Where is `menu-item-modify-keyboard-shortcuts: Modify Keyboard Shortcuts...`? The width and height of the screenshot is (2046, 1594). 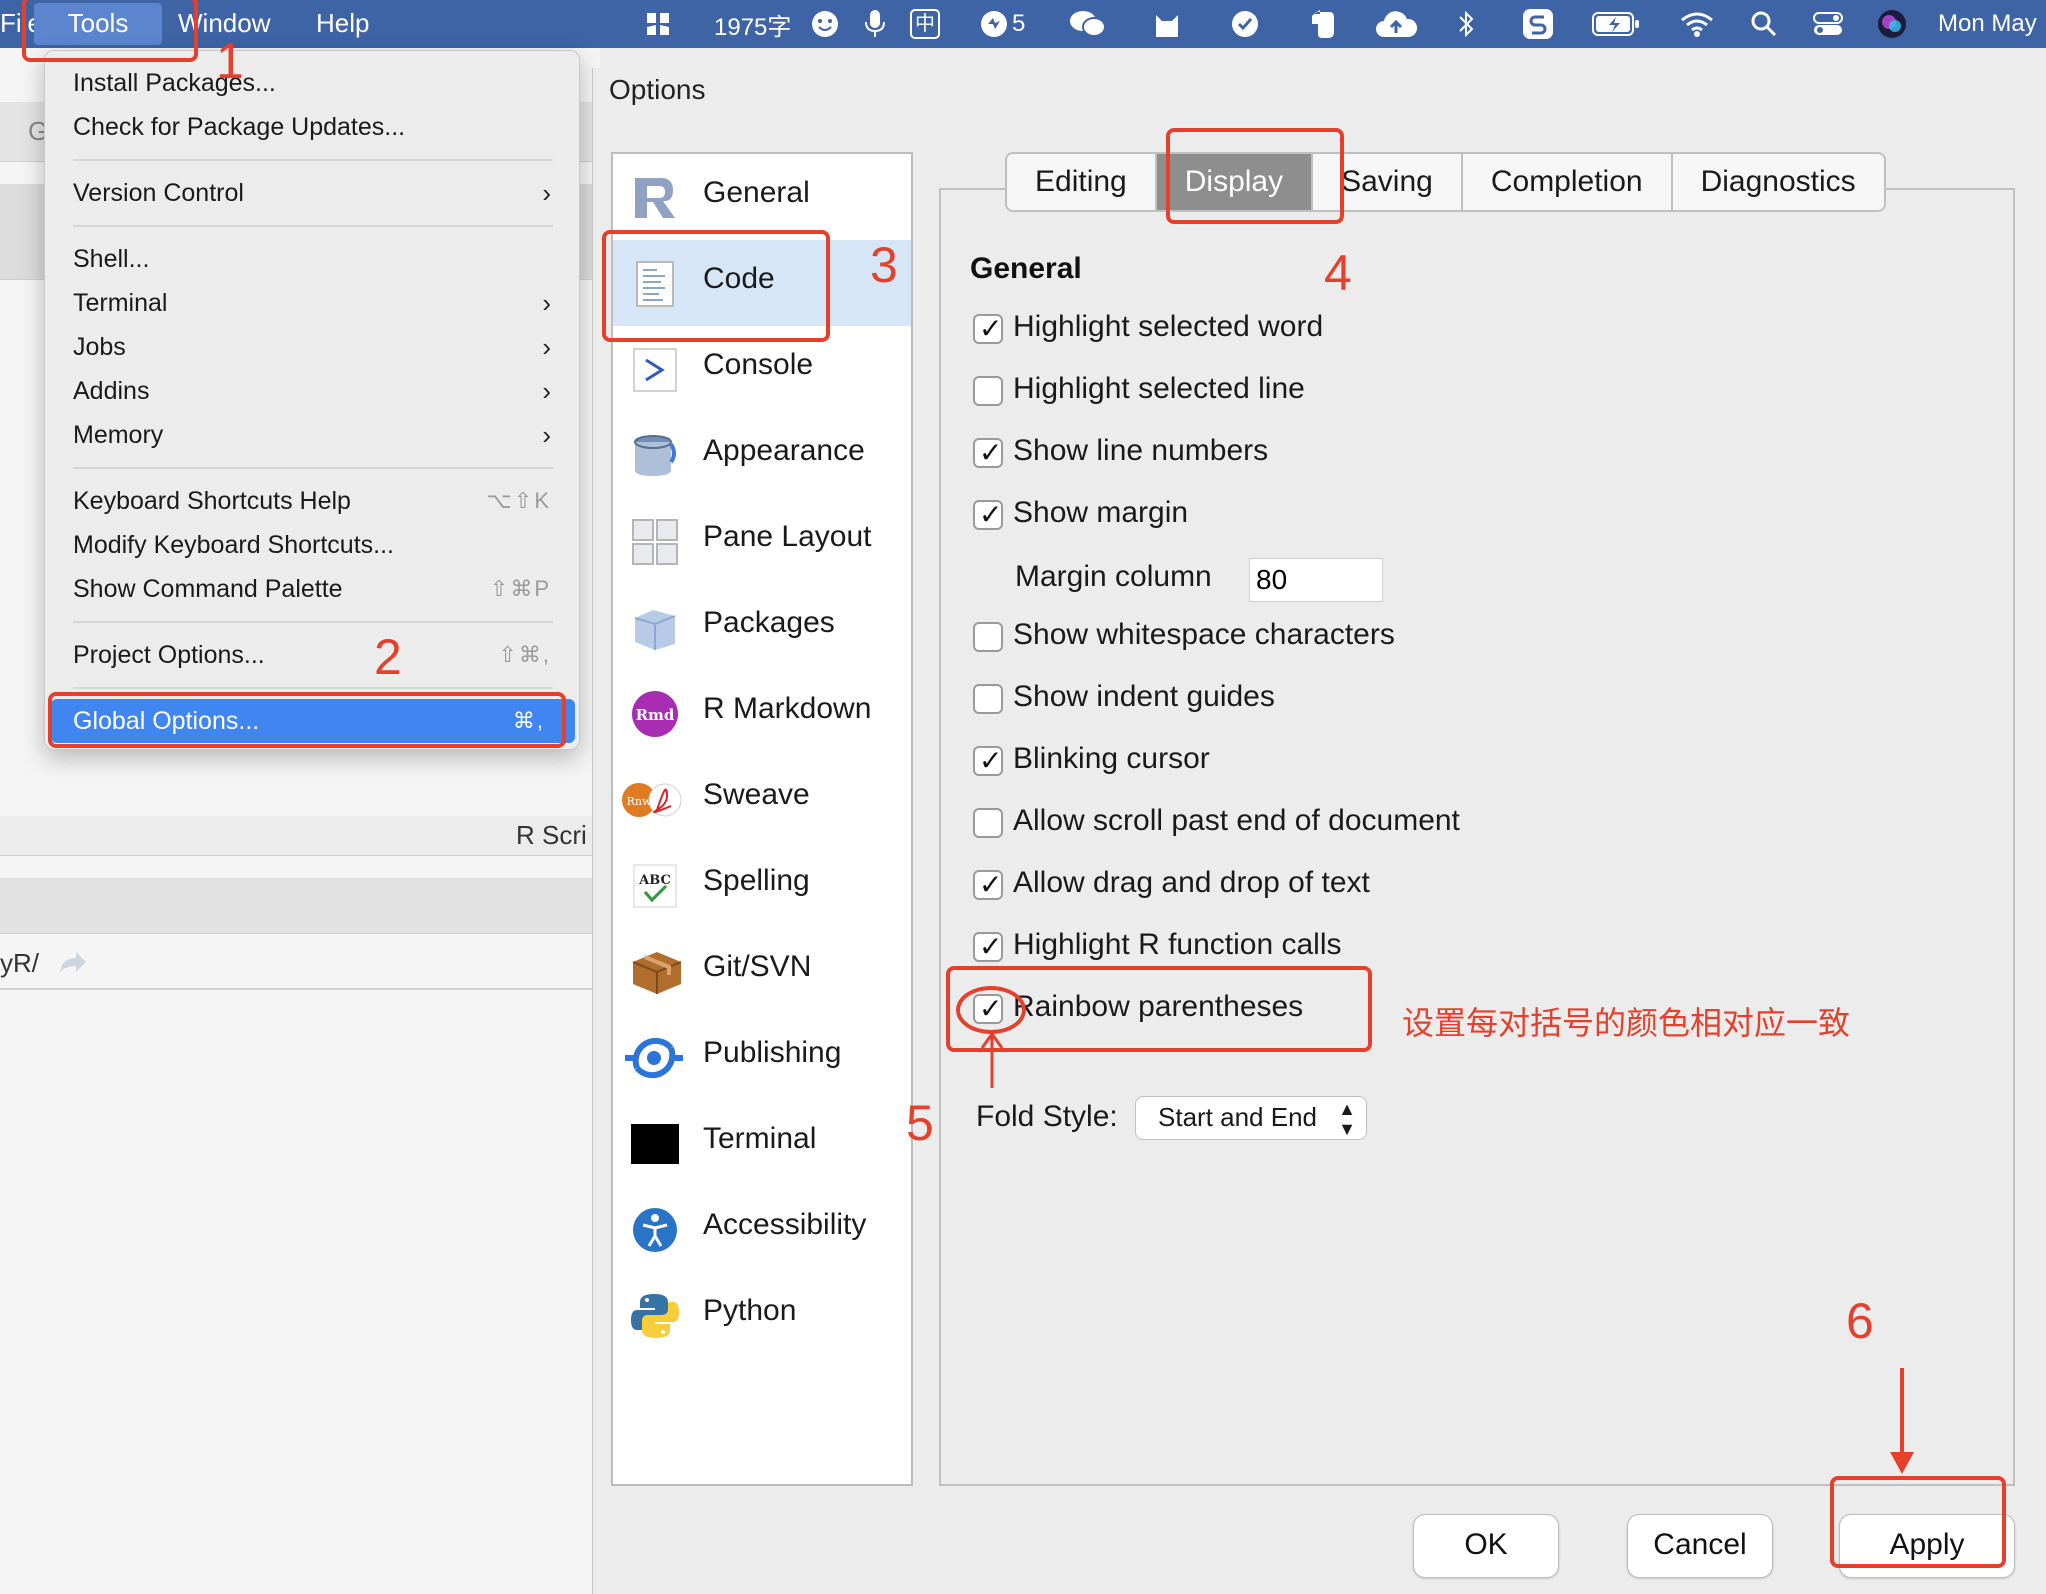
menu-item-modify-keyboard-shortcuts: Modify Keyboard Shortcuts... is located at coordinates (313, 545).